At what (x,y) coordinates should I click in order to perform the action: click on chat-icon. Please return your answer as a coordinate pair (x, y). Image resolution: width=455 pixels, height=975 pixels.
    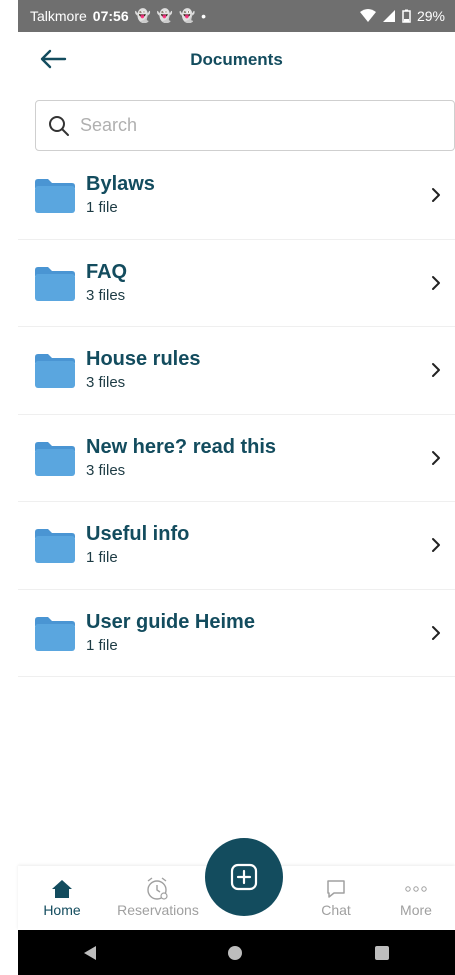
    Looking at the image, I should click on (336, 889).